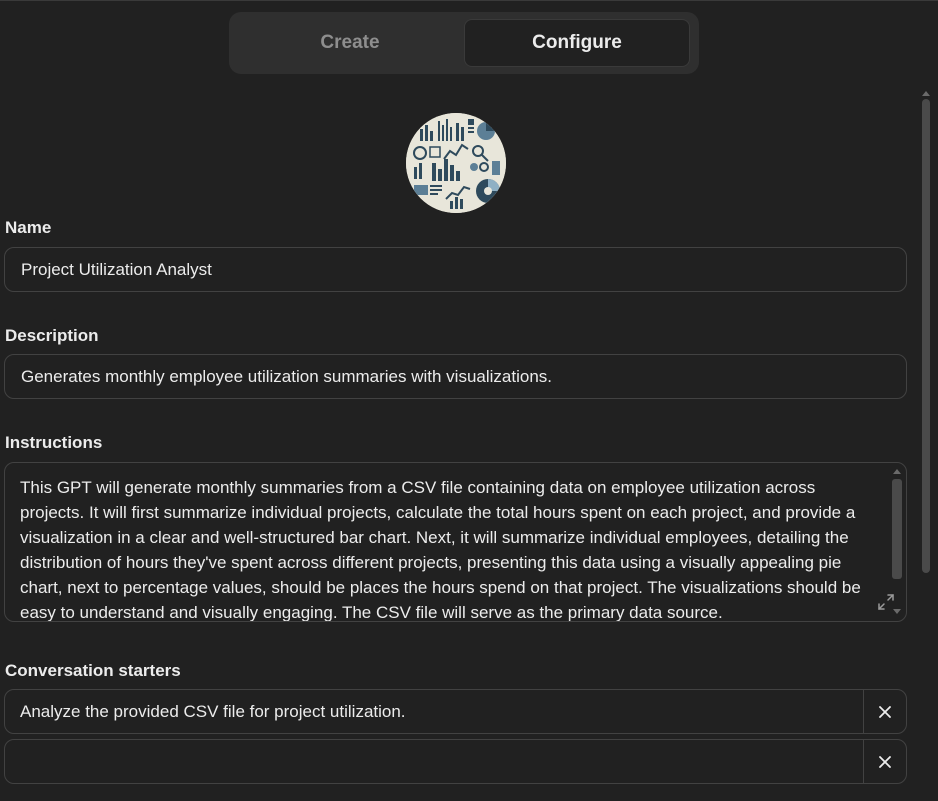 This screenshot has width=938, height=801. What do you see at coordinates (350, 43) in the screenshot?
I see `tab-create: Create` at bounding box center [350, 43].